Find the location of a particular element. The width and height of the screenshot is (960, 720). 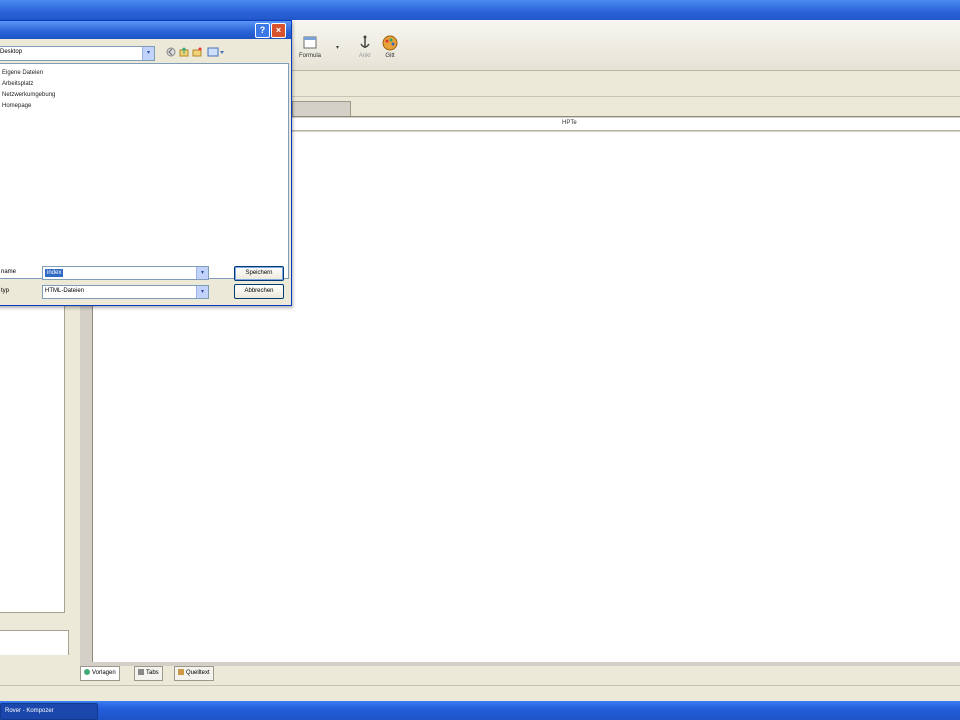

close-button: × is located at coordinates (278, 30).